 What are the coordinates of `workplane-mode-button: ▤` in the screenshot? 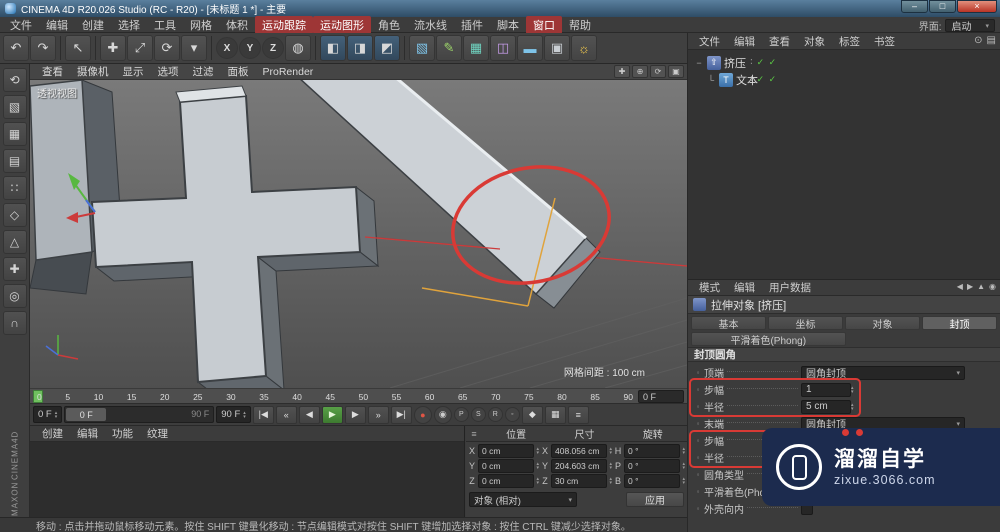 It's located at (14, 161).